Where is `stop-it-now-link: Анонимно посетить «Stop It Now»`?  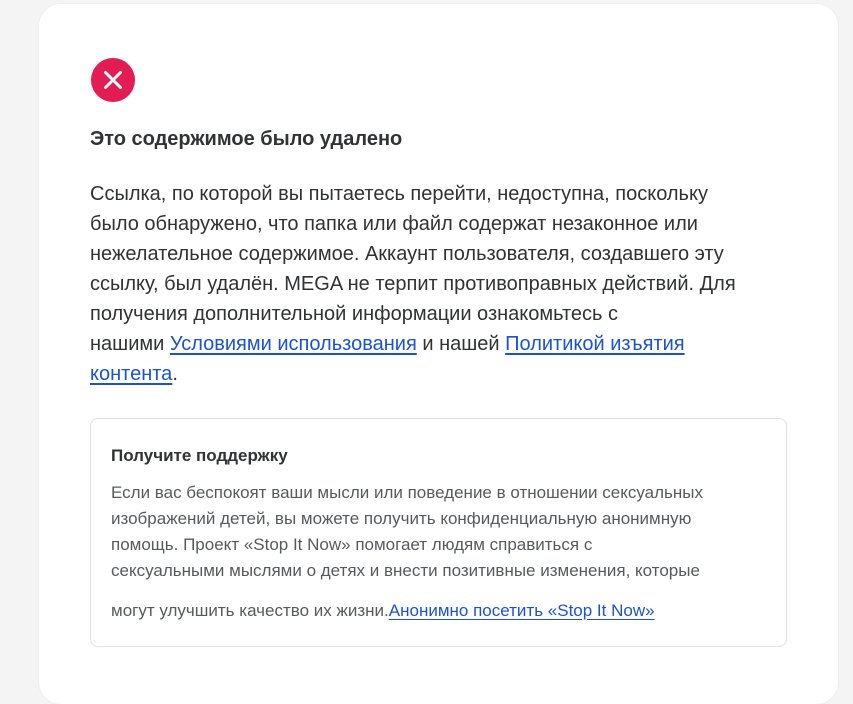 stop-it-now-link: Анонимно посетить «Stop It Now» is located at coordinates (522, 610).